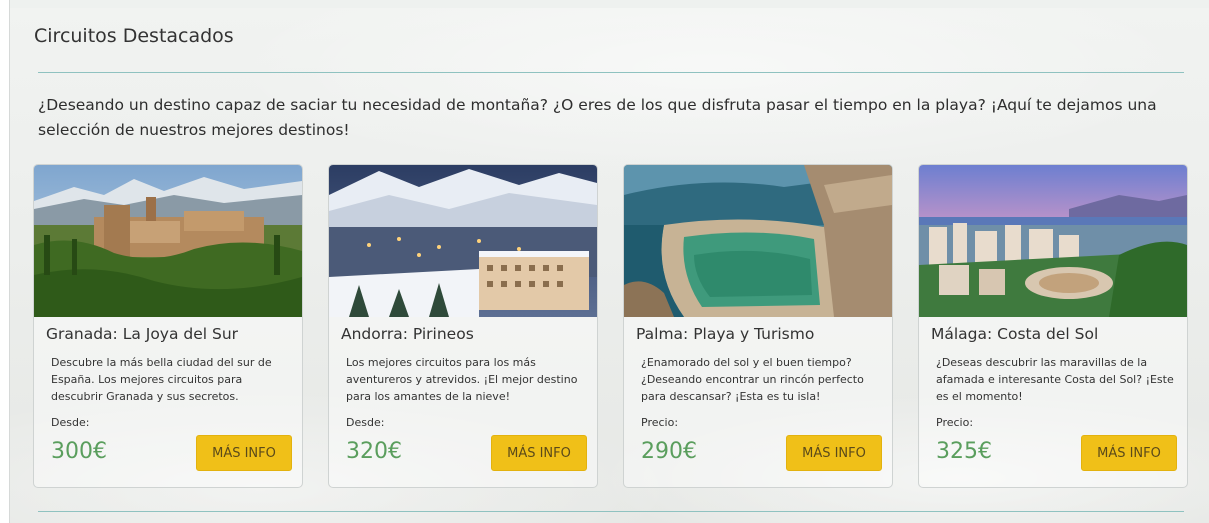 The width and height of the screenshot is (1209, 523). I want to click on granada-alhambra-image, so click(168, 241).